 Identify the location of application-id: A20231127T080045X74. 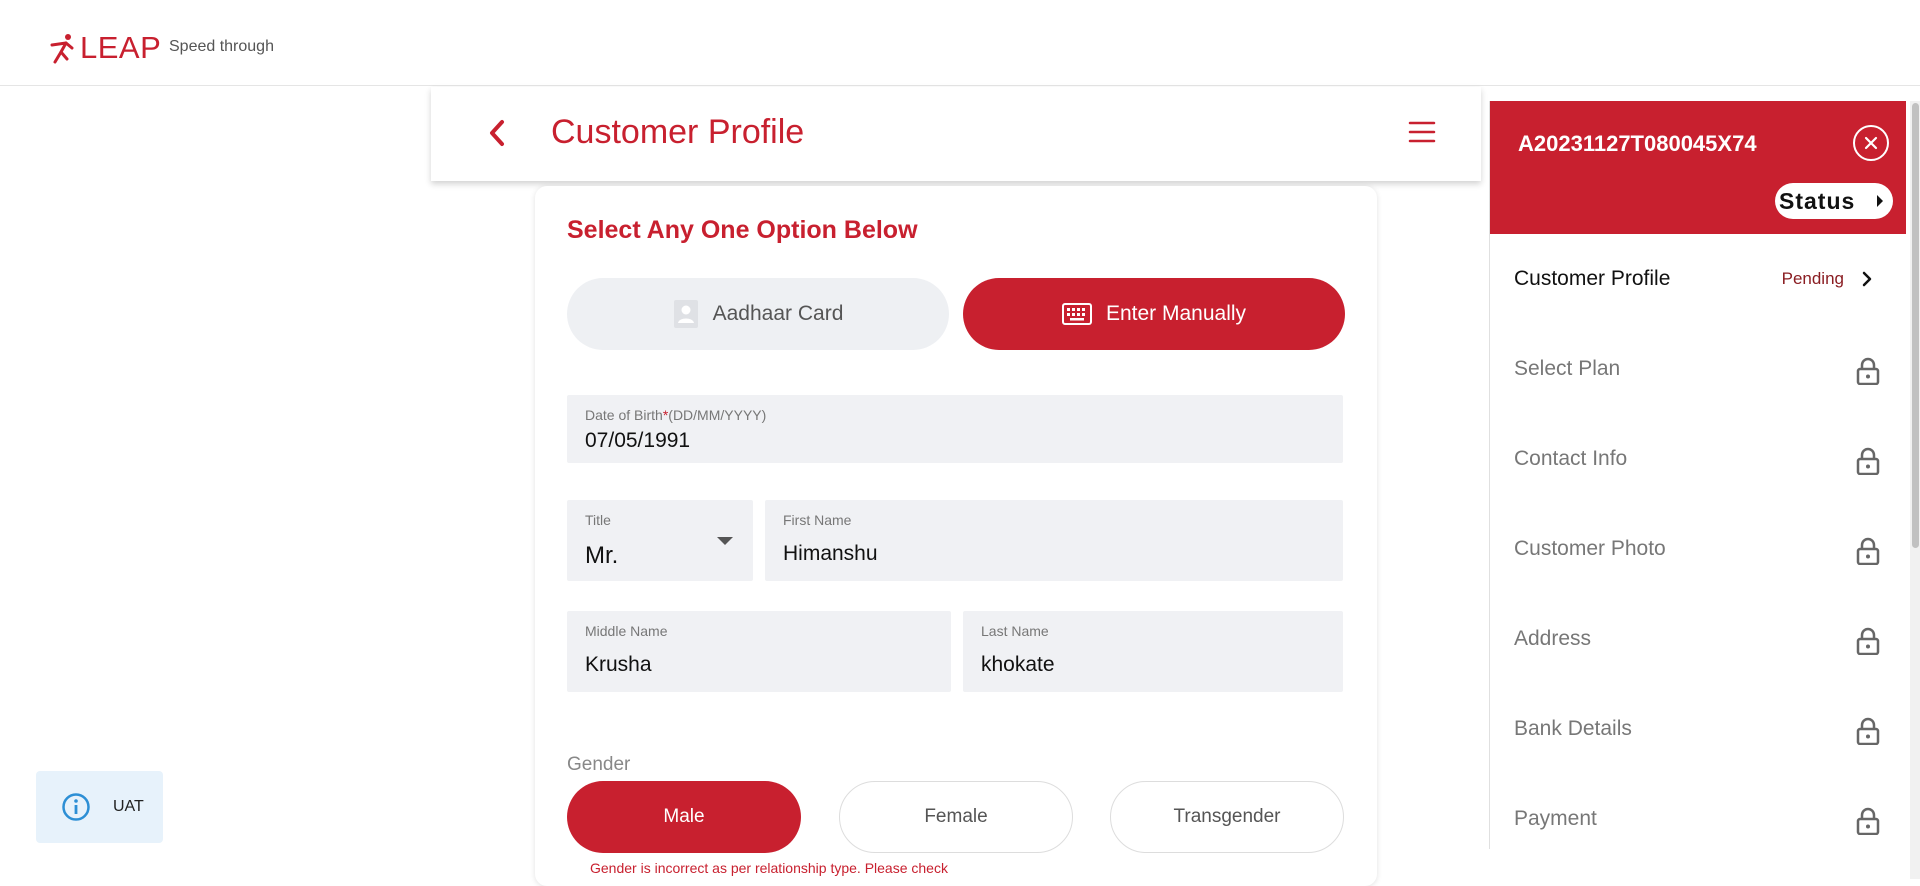
(1637, 143).